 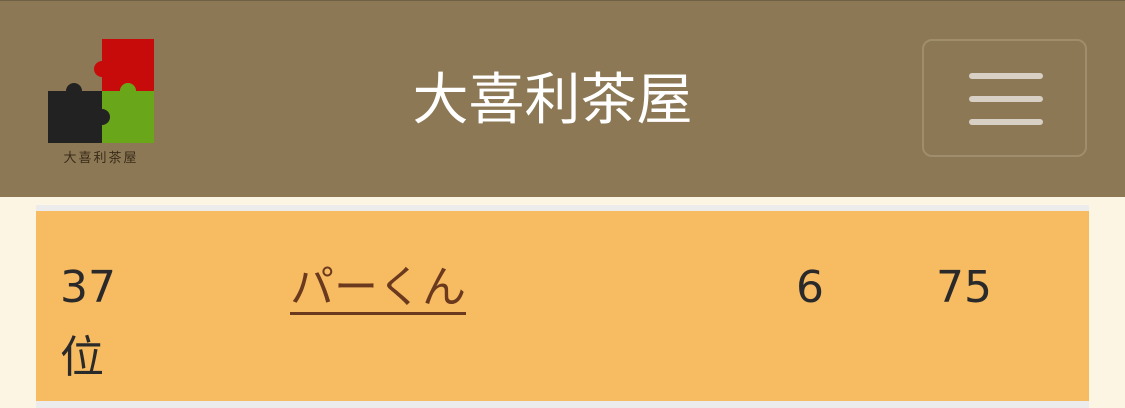 I want to click on menu-button, so click(x=1004, y=98).